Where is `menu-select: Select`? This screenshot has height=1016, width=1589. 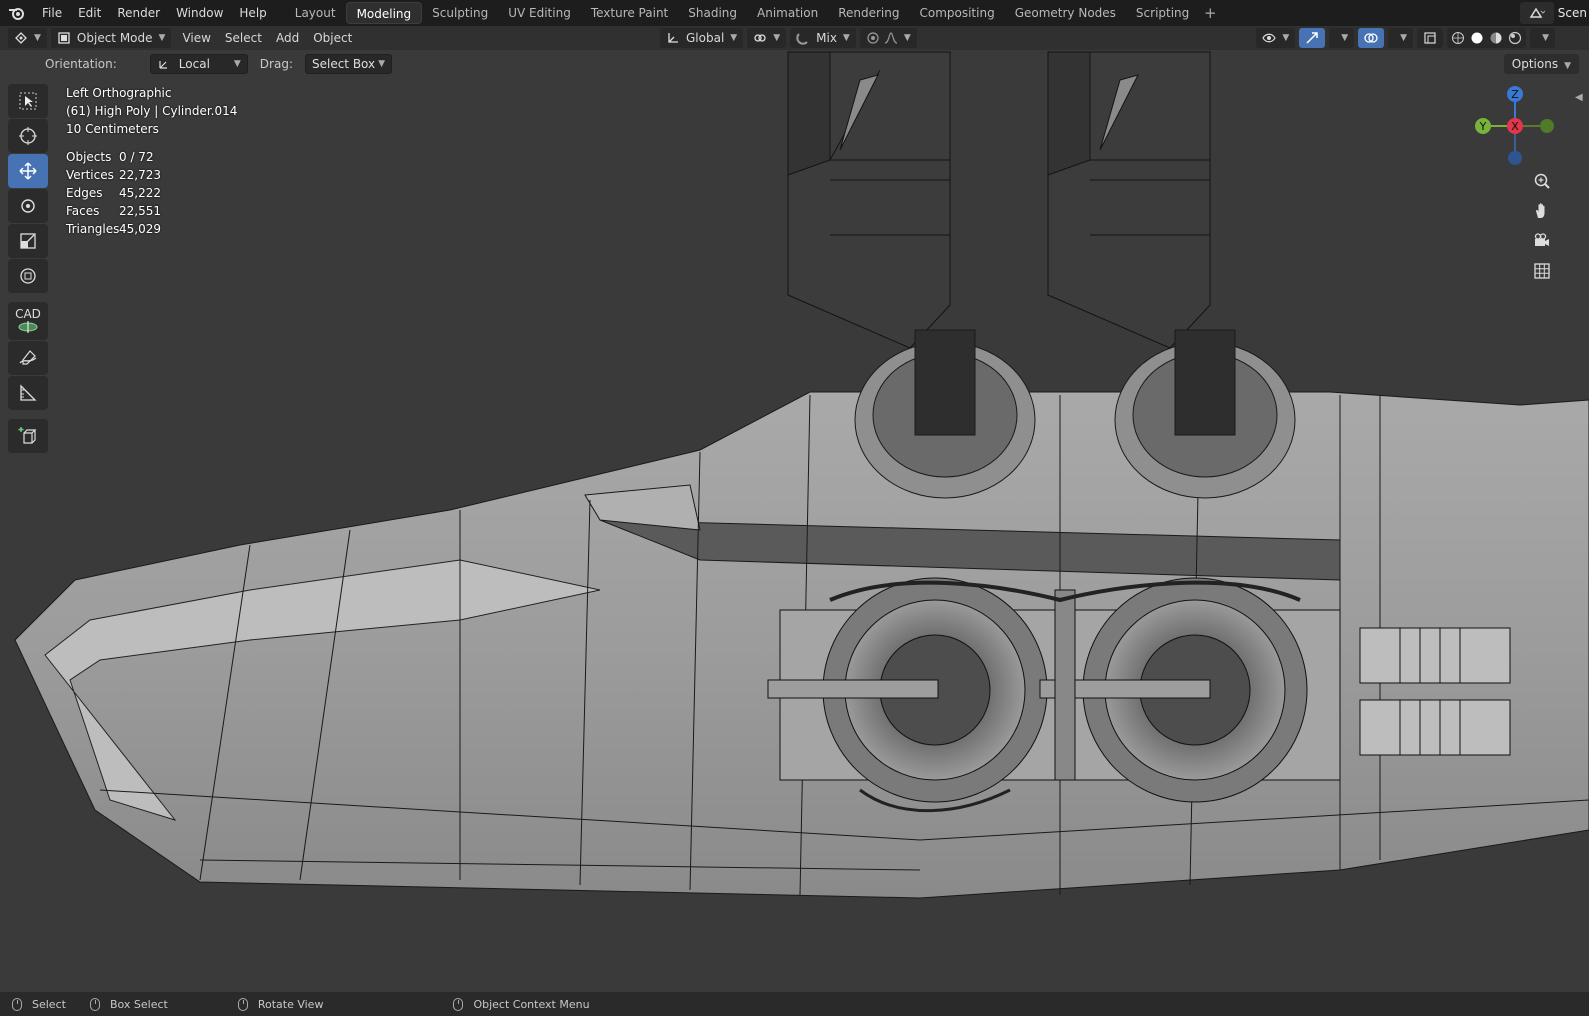
menu-select: Select is located at coordinates (243, 38).